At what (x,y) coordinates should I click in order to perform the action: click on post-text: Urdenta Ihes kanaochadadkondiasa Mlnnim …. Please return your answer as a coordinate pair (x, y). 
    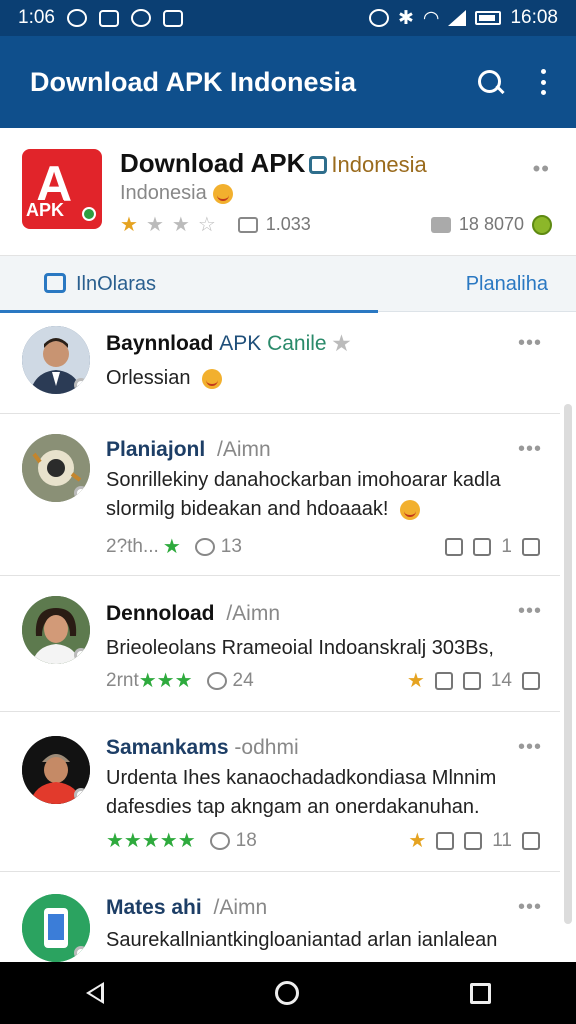
    Looking at the image, I should click on (301, 792).